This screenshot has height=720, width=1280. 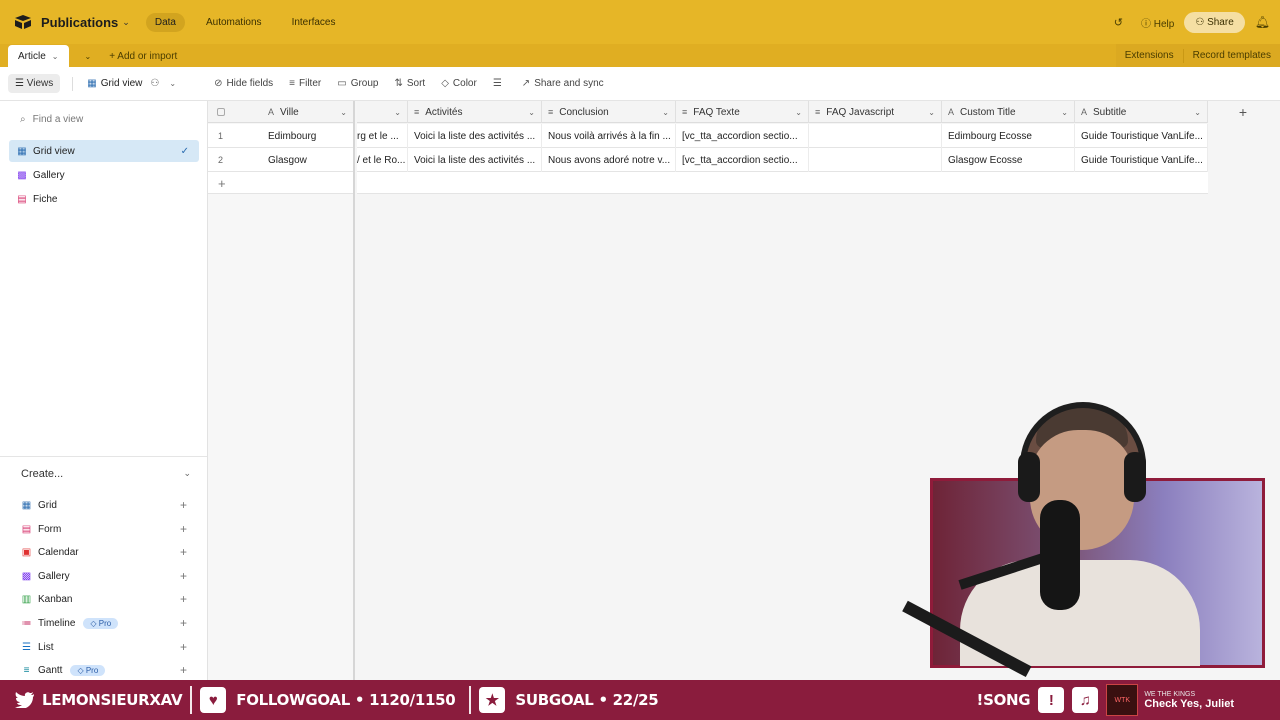 What do you see at coordinates (875, 112) in the screenshot?
I see `column-header-faq-javascript: ≡ FAQ Javascript ⌄` at bounding box center [875, 112].